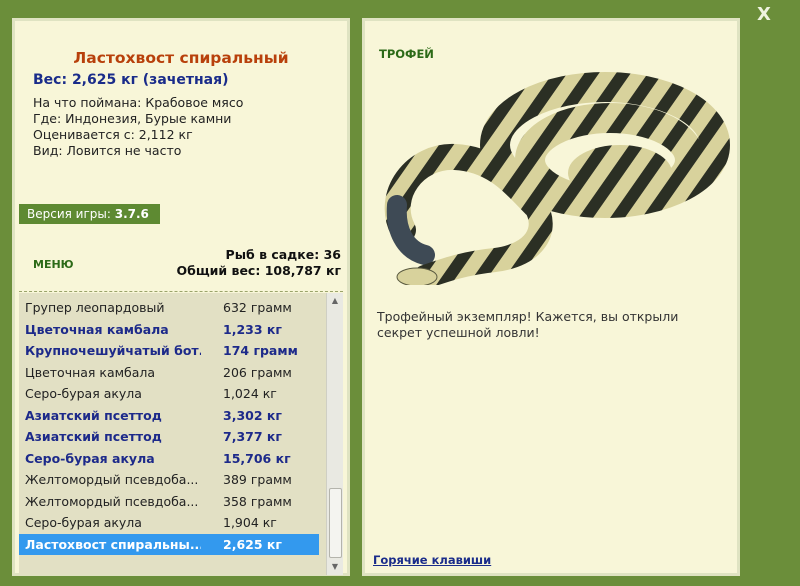 This screenshot has width=800, height=586. What do you see at coordinates (257, 479) in the screenshot?
I see `list-item-weight: 389 грамм` at bounding box center [257, 479].